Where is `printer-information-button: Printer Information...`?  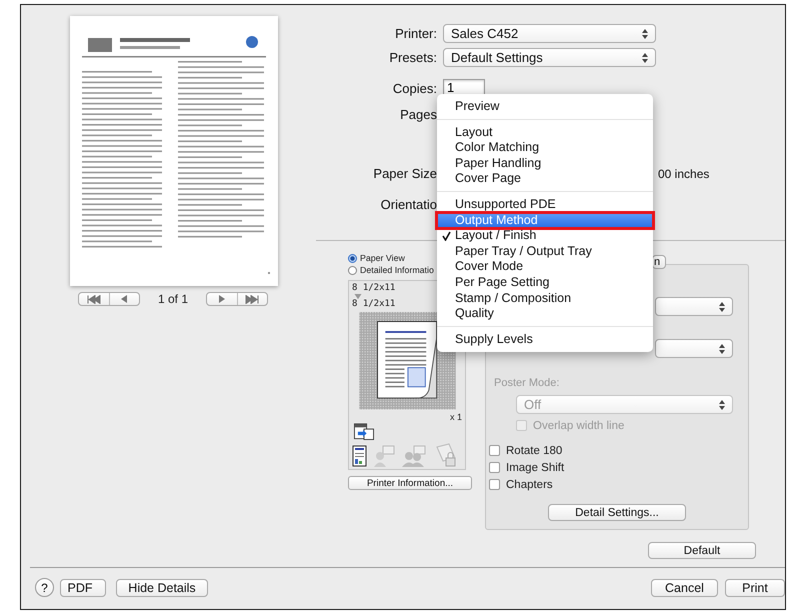
printer-information-button: Printer Information... is located at coordinates (410, 483).